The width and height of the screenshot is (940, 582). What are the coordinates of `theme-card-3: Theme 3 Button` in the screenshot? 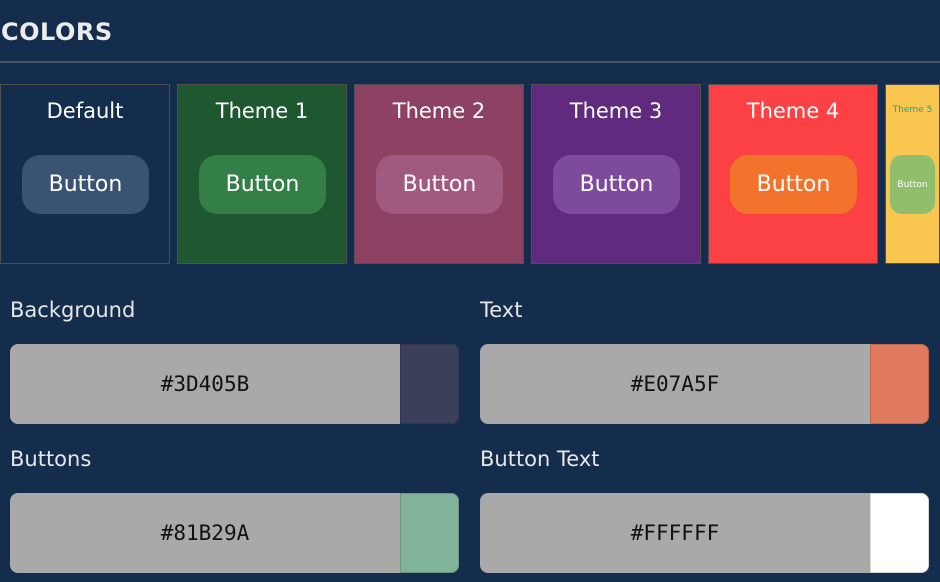 It's located at (616, 174).